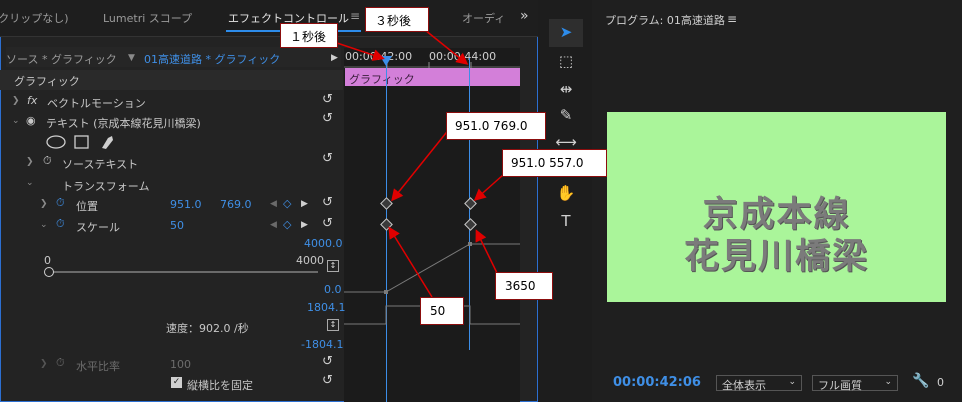 The image size is (962, 402). Describe the element at coordinates (415, 163) in the screenshot. I see `annotation-arrows` at that location.